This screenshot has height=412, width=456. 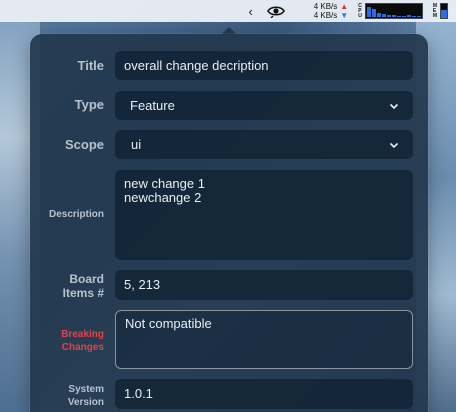 I want to click on cpu-widget: C P U, so click(x=390, y=11).